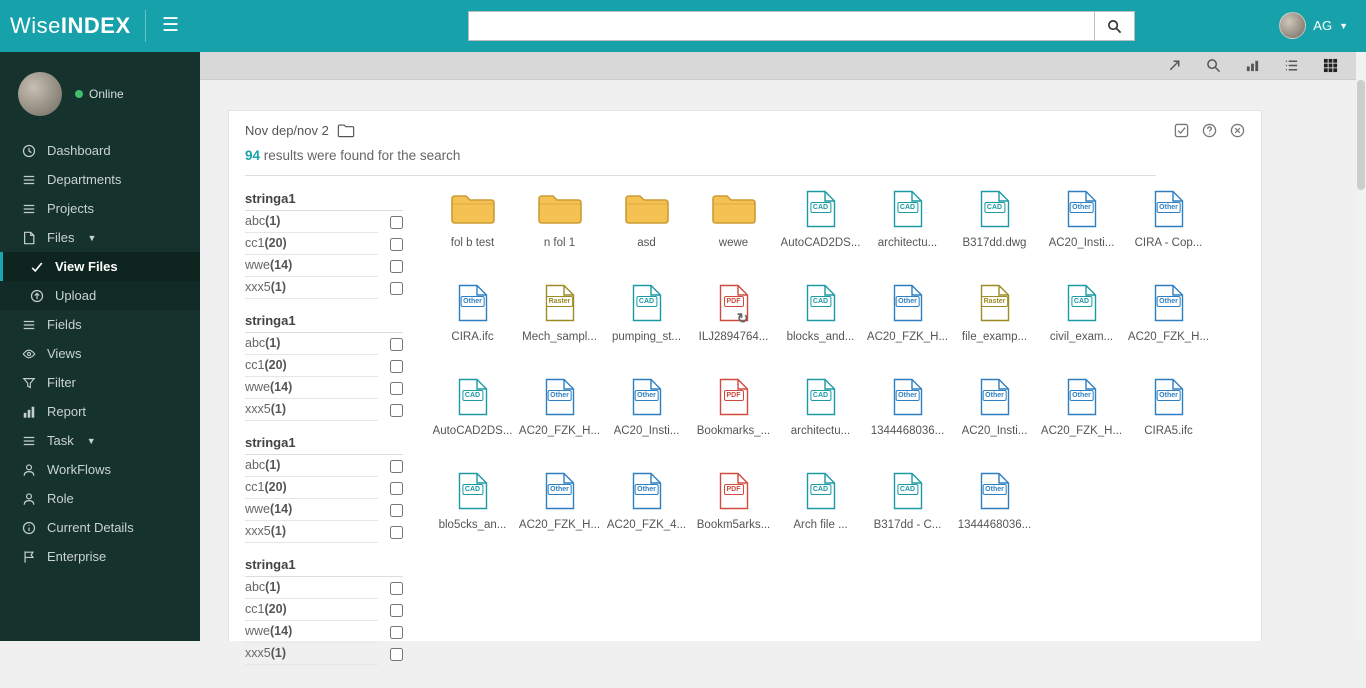 The width and height of the screenshot is (1366, 688). Describe the element at coordinates (100, 411) in the screenshot. I see `sidebar-item-report: Report` at that location.